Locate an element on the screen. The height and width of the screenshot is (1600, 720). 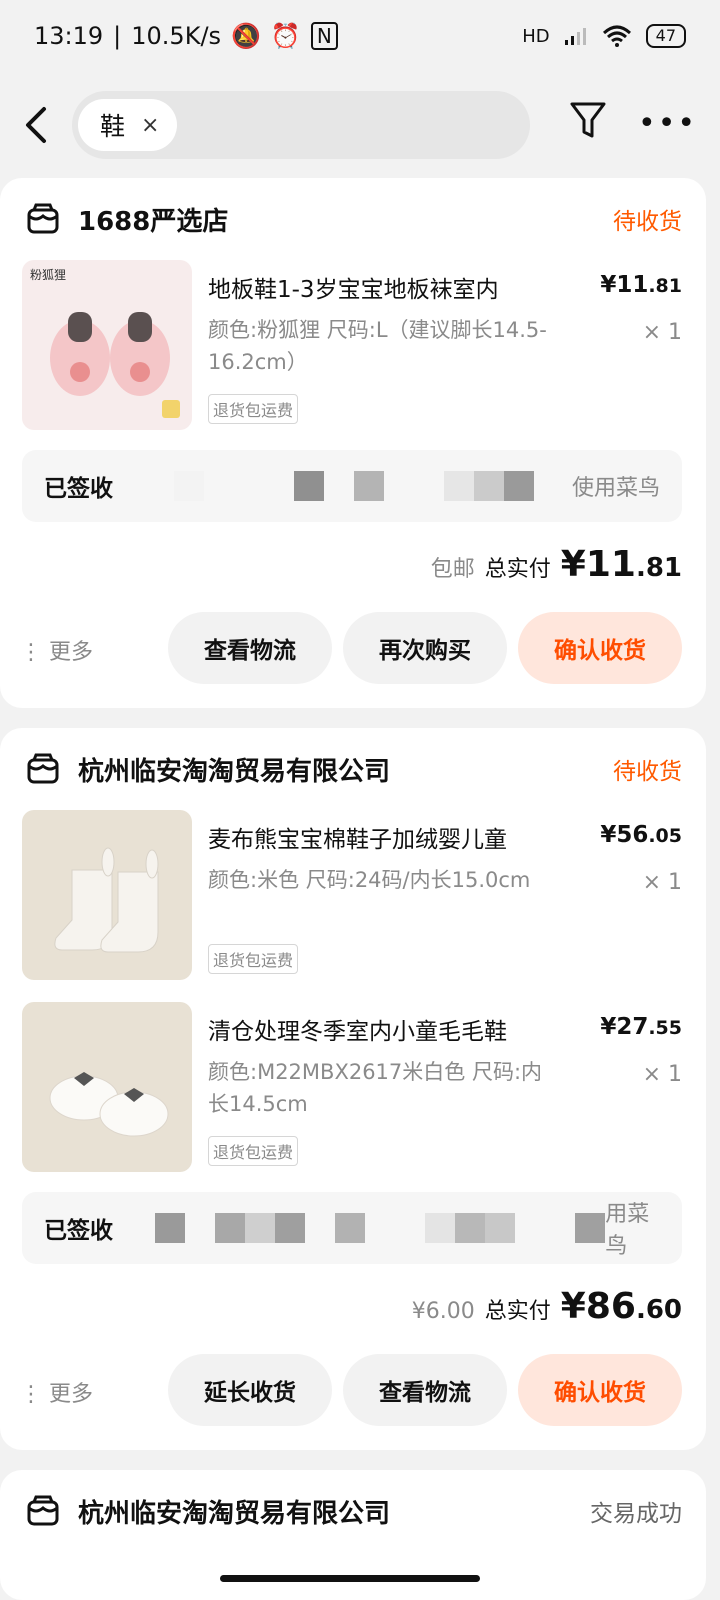
status-right: HD 47 is located at coordinates (604, 36).